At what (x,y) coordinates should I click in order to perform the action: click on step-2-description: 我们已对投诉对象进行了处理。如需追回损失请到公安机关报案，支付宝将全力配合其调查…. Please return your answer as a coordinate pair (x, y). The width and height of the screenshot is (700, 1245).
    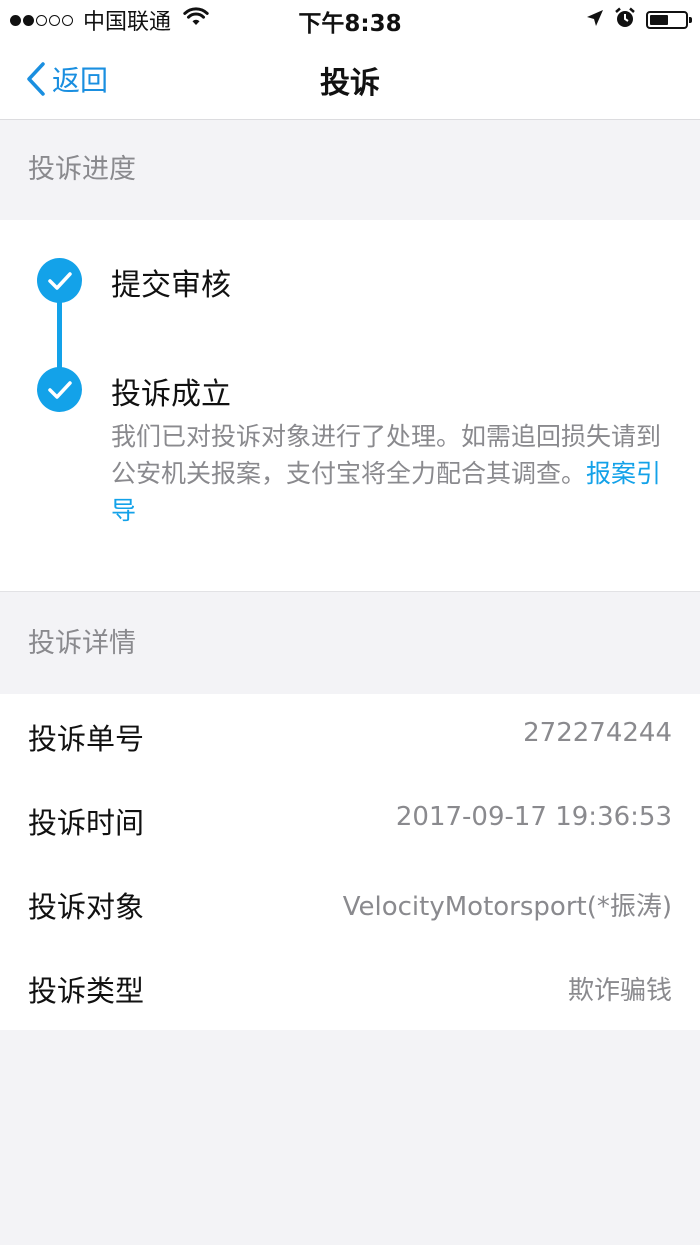
    Looking at the image, I should click on (391, 473).